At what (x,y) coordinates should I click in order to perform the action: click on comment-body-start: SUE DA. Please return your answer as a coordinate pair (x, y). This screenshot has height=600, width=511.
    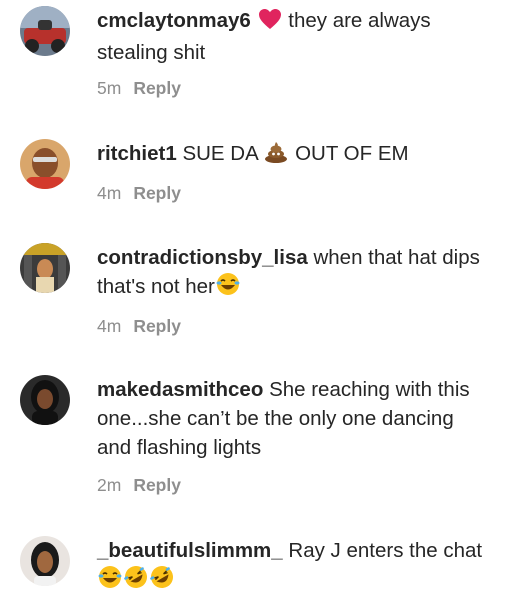
    Looking at the image, I should click on (220, 153).